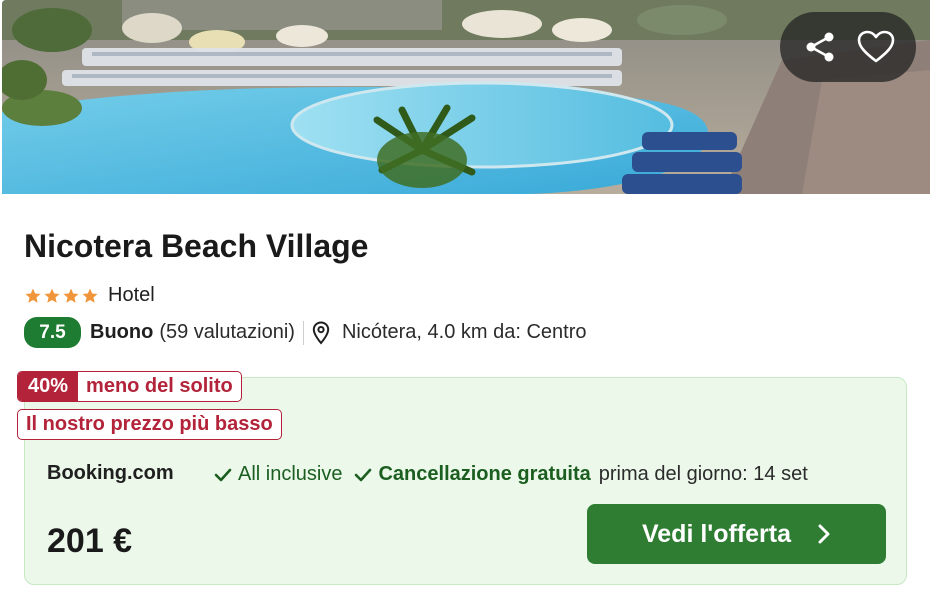  I want to click on discount-percent: 40%, so click(48, 386).